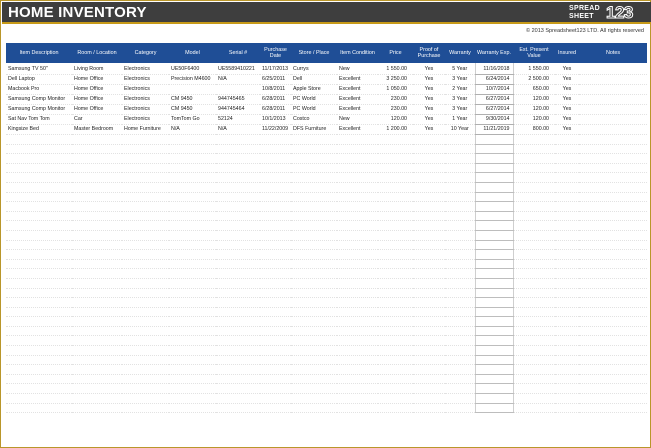 Image resolution: width=651 pixels, height=448 pixels. What do you see at coordinates (395, 89) in the screenshot?
I see `table-cell: 1 050.00` at bounding box center [395, 89].